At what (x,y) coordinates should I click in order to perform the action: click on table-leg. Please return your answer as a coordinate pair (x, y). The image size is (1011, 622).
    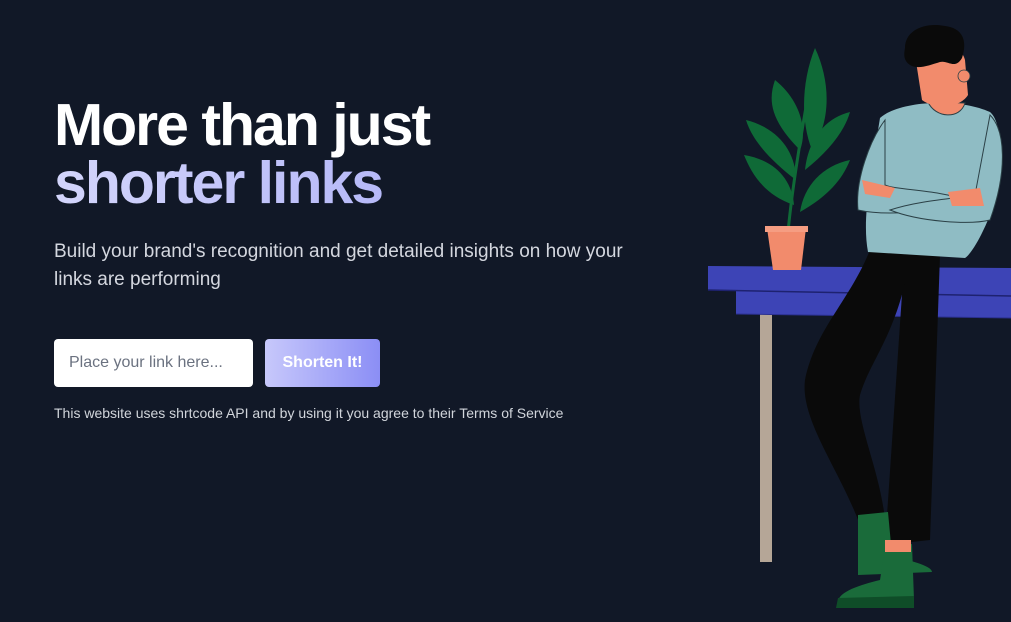
    Looking at the image, I should click on (766, 431).